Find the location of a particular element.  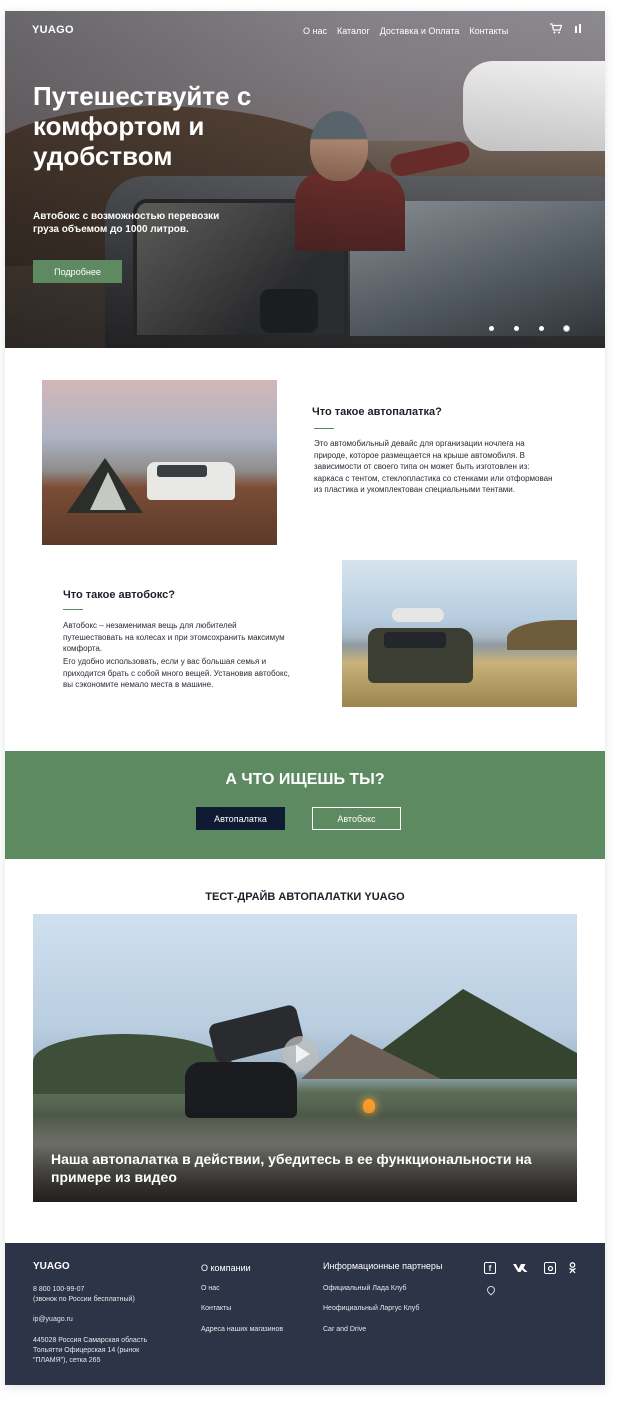

footer-link-largus: Неофициальный Ларгус Клуб is located at coordinates (371, 1308).